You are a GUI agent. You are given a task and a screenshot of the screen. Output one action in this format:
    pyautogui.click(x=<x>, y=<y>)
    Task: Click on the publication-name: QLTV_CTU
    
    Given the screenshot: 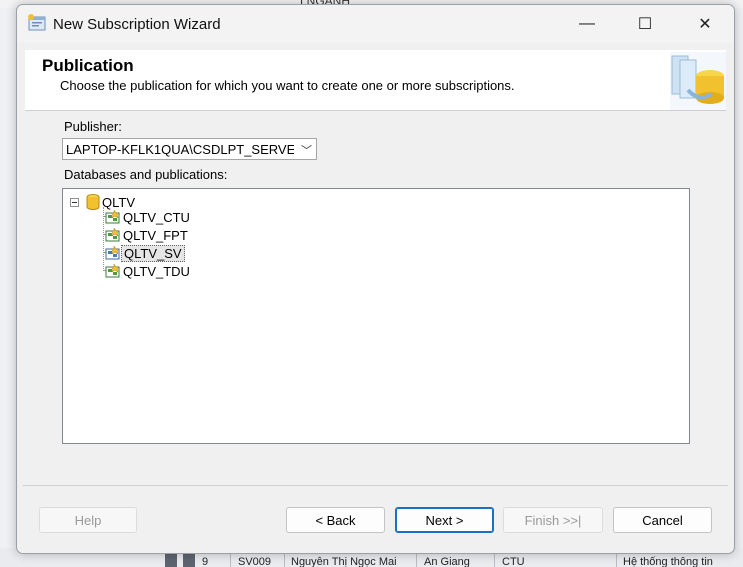 What is the action you would take?
    pyautogui.click(x=156, y=217)
    